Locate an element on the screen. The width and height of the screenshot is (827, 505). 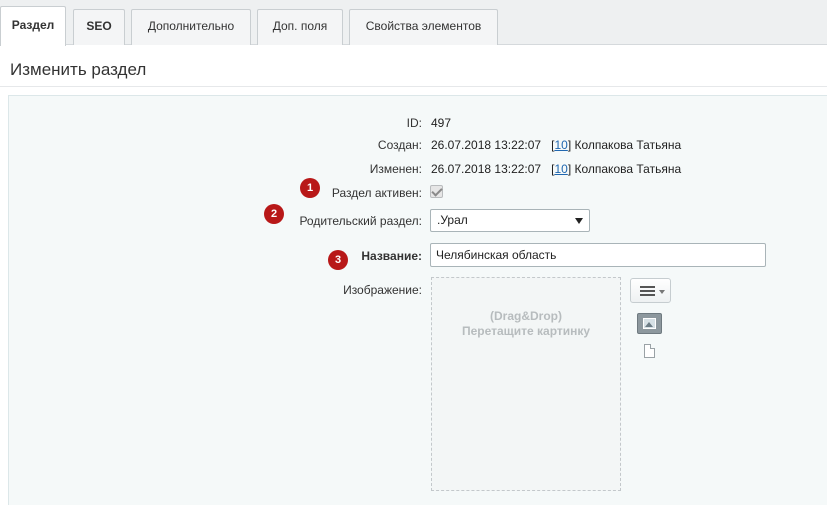
id-value: 497 is located at coordinates (441, 123).